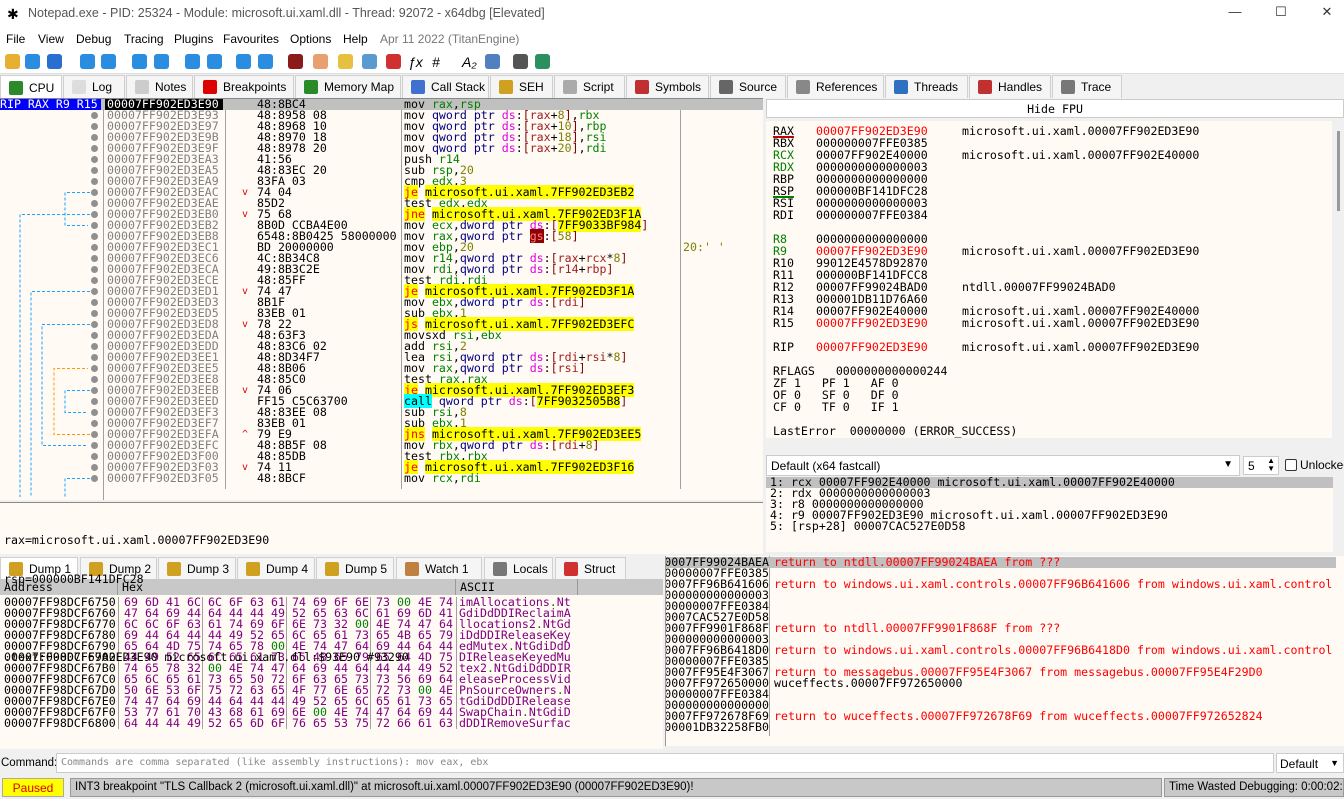 The image size is (1344, 799). What do you see at coordinates (265, 61) in the screenshot?
I see `run-to-user-code-icon` at bounding box center [265, 61].